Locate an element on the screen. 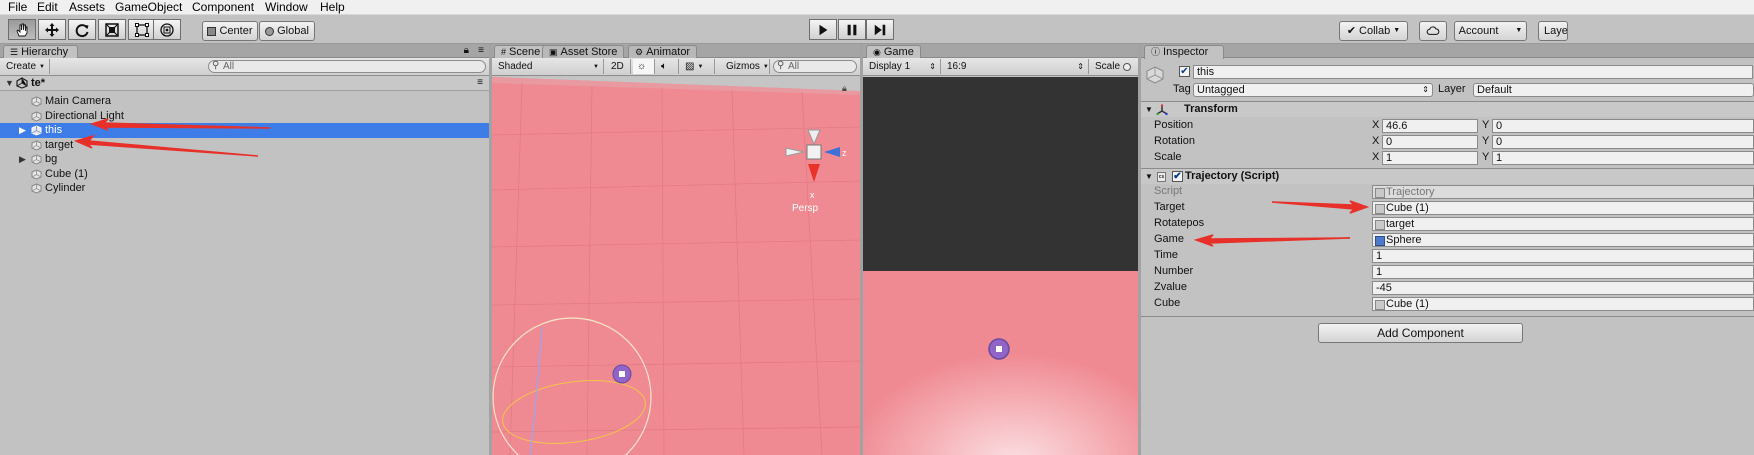 This screenshot has height=455, width=1754. script-field-target: Cube (1) is located at coordinates (1563, 208).